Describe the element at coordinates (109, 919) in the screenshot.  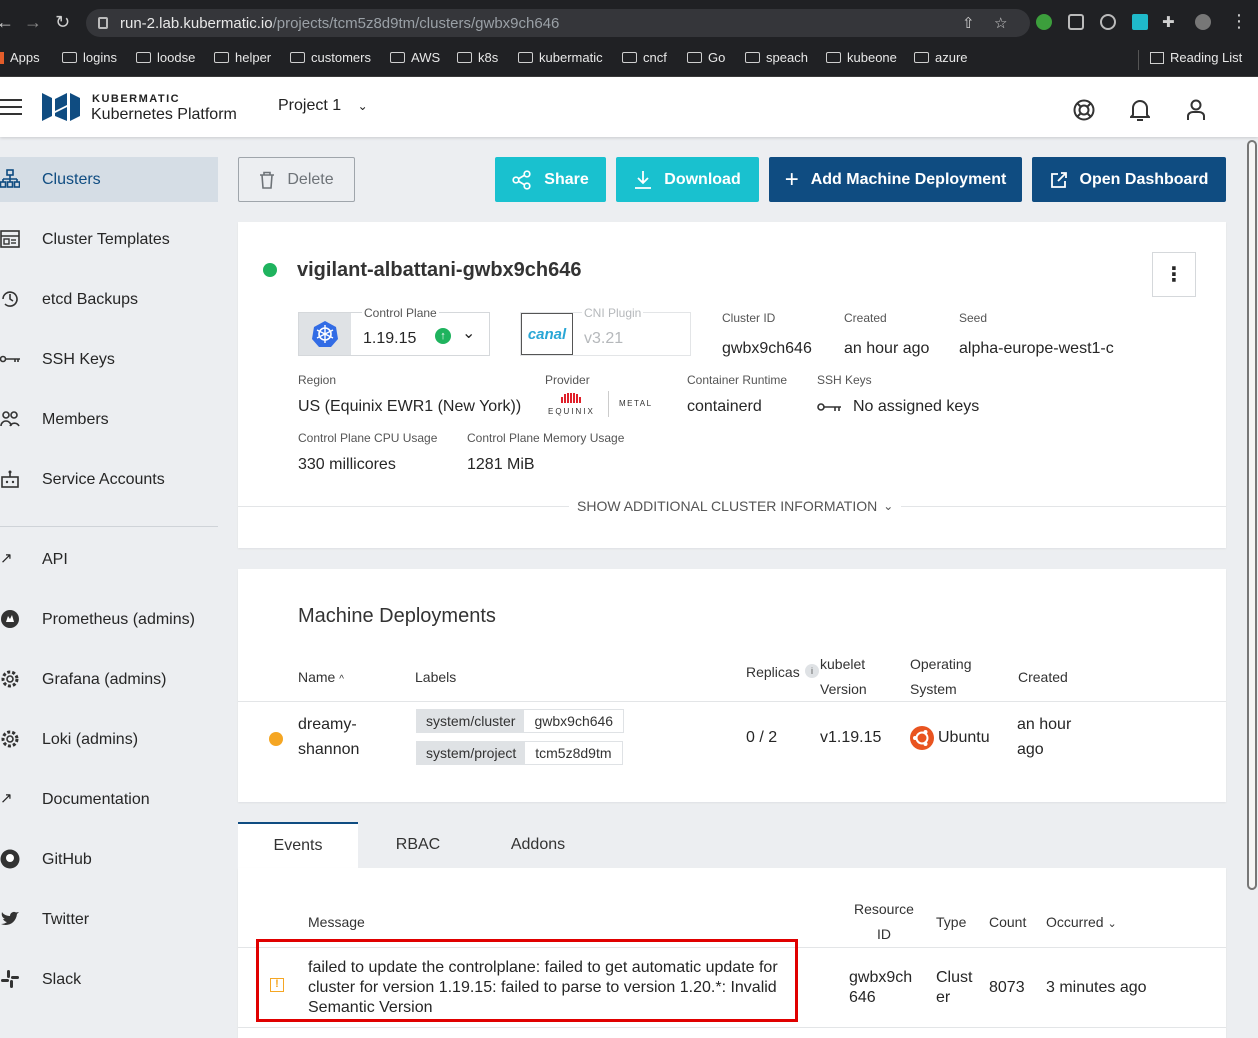
I see `sidebar-link-twitter: Twitter` at that location.